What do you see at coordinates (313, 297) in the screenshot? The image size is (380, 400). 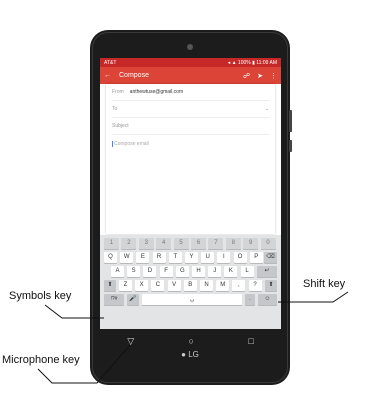 I see `shift-callout-line` at bounding box center [313, 297].